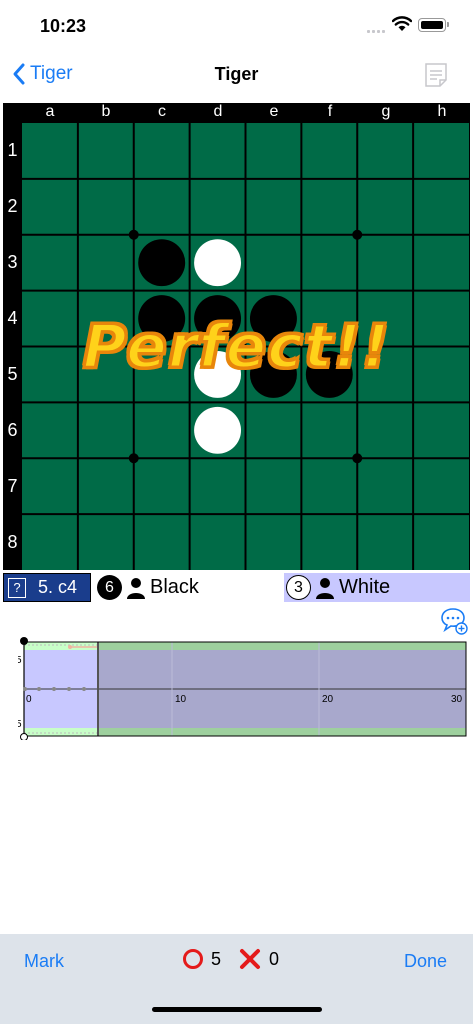 Image resolution: width=473 pixels, height=1024 pixels. I want to click on evaluation-graph: 5 5 0 10 20 30, so click(244, 688).